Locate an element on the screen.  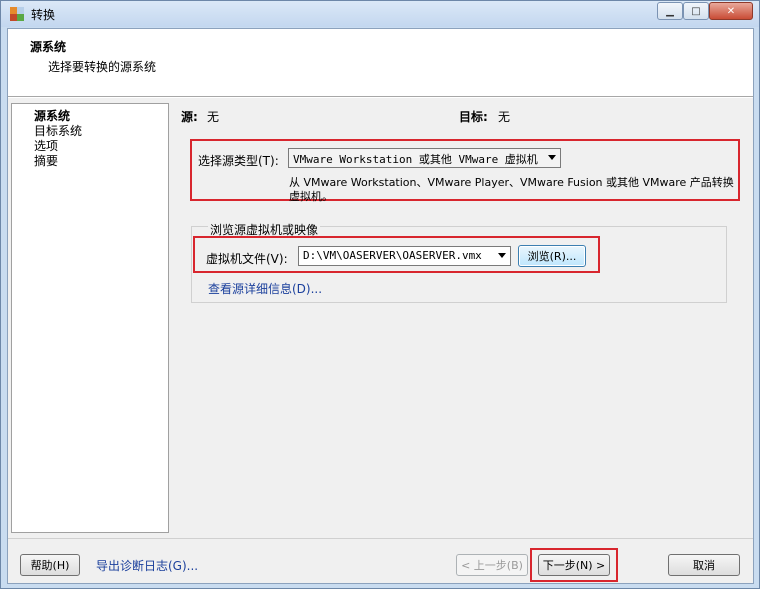
converter-app-icon is located at coordinates (17, 14).